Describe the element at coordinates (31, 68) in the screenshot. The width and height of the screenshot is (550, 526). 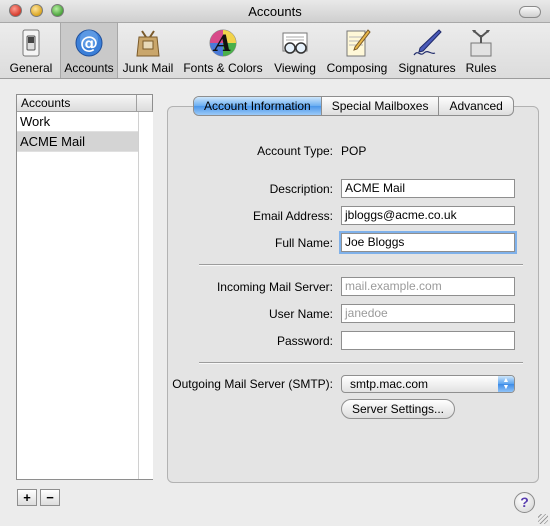
I see `toolbar-label-general: General` at that location.